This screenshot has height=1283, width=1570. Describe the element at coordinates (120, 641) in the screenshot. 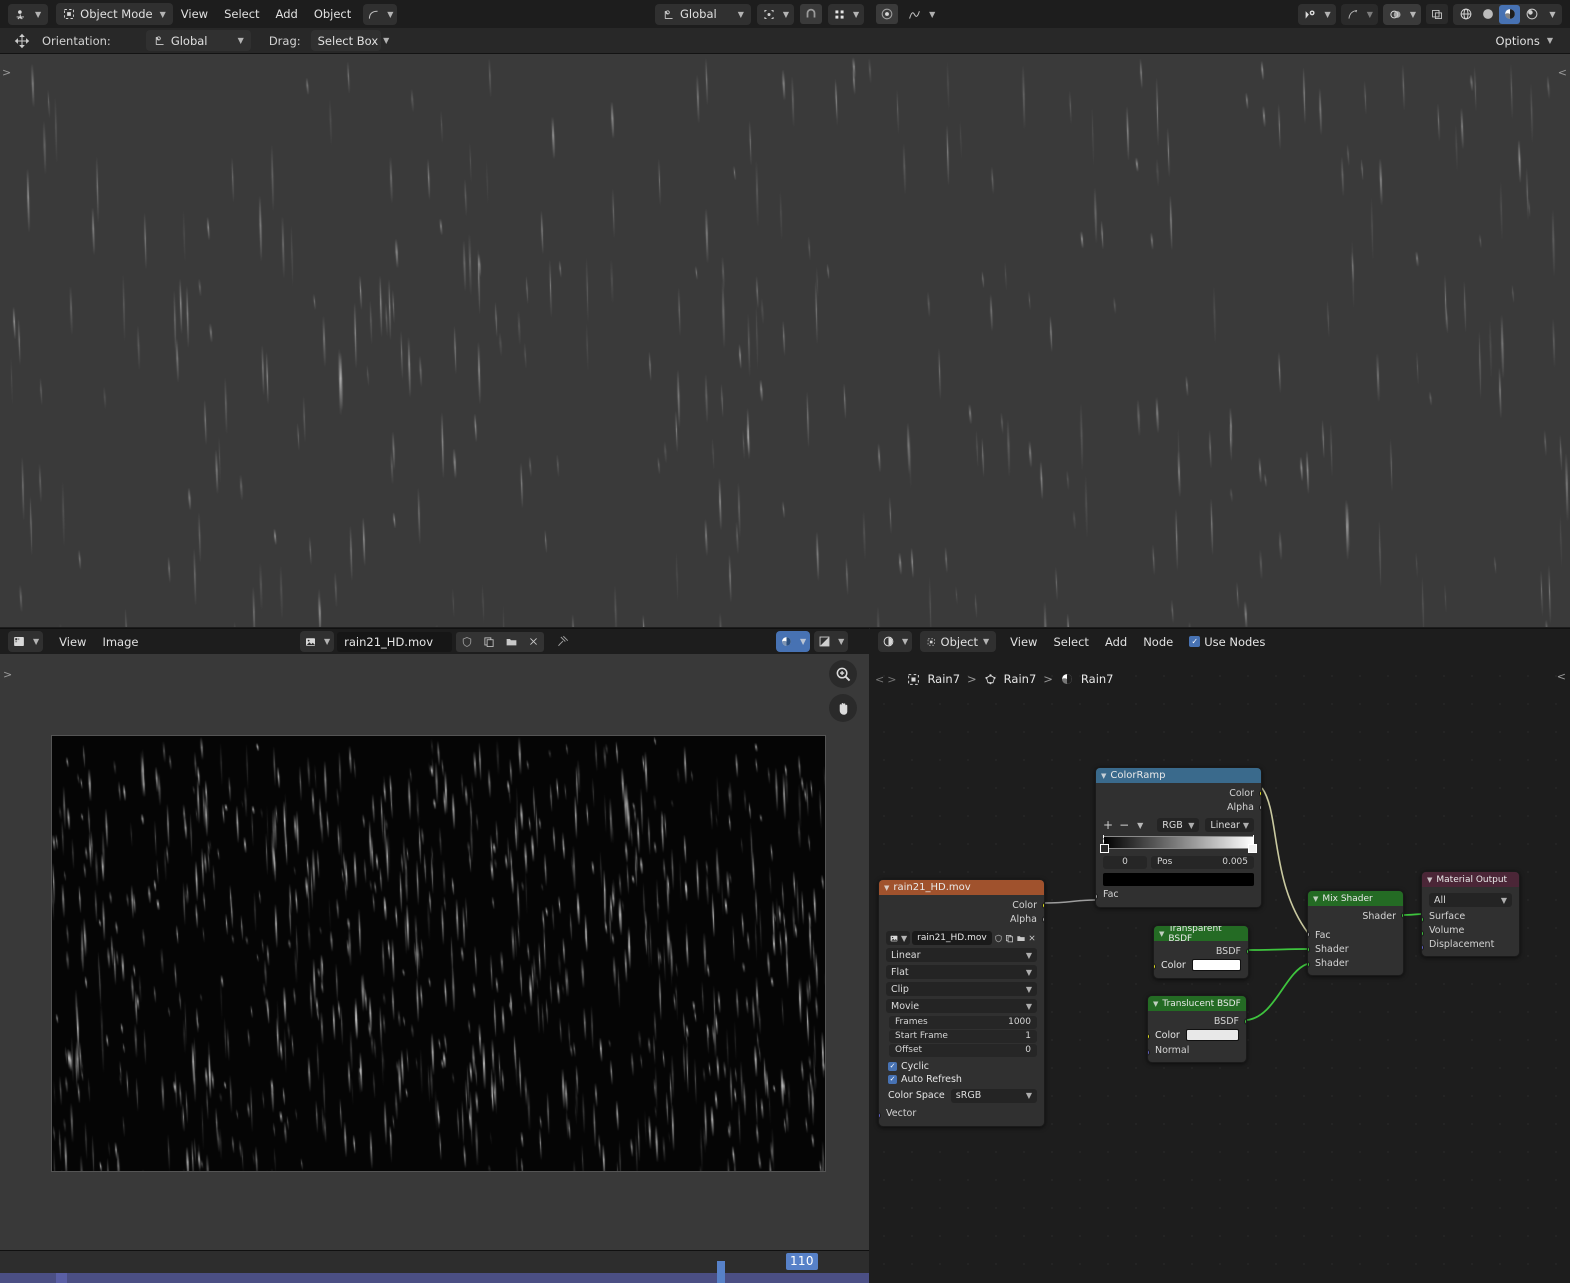

I see `image-menu-image: Image` at that location.